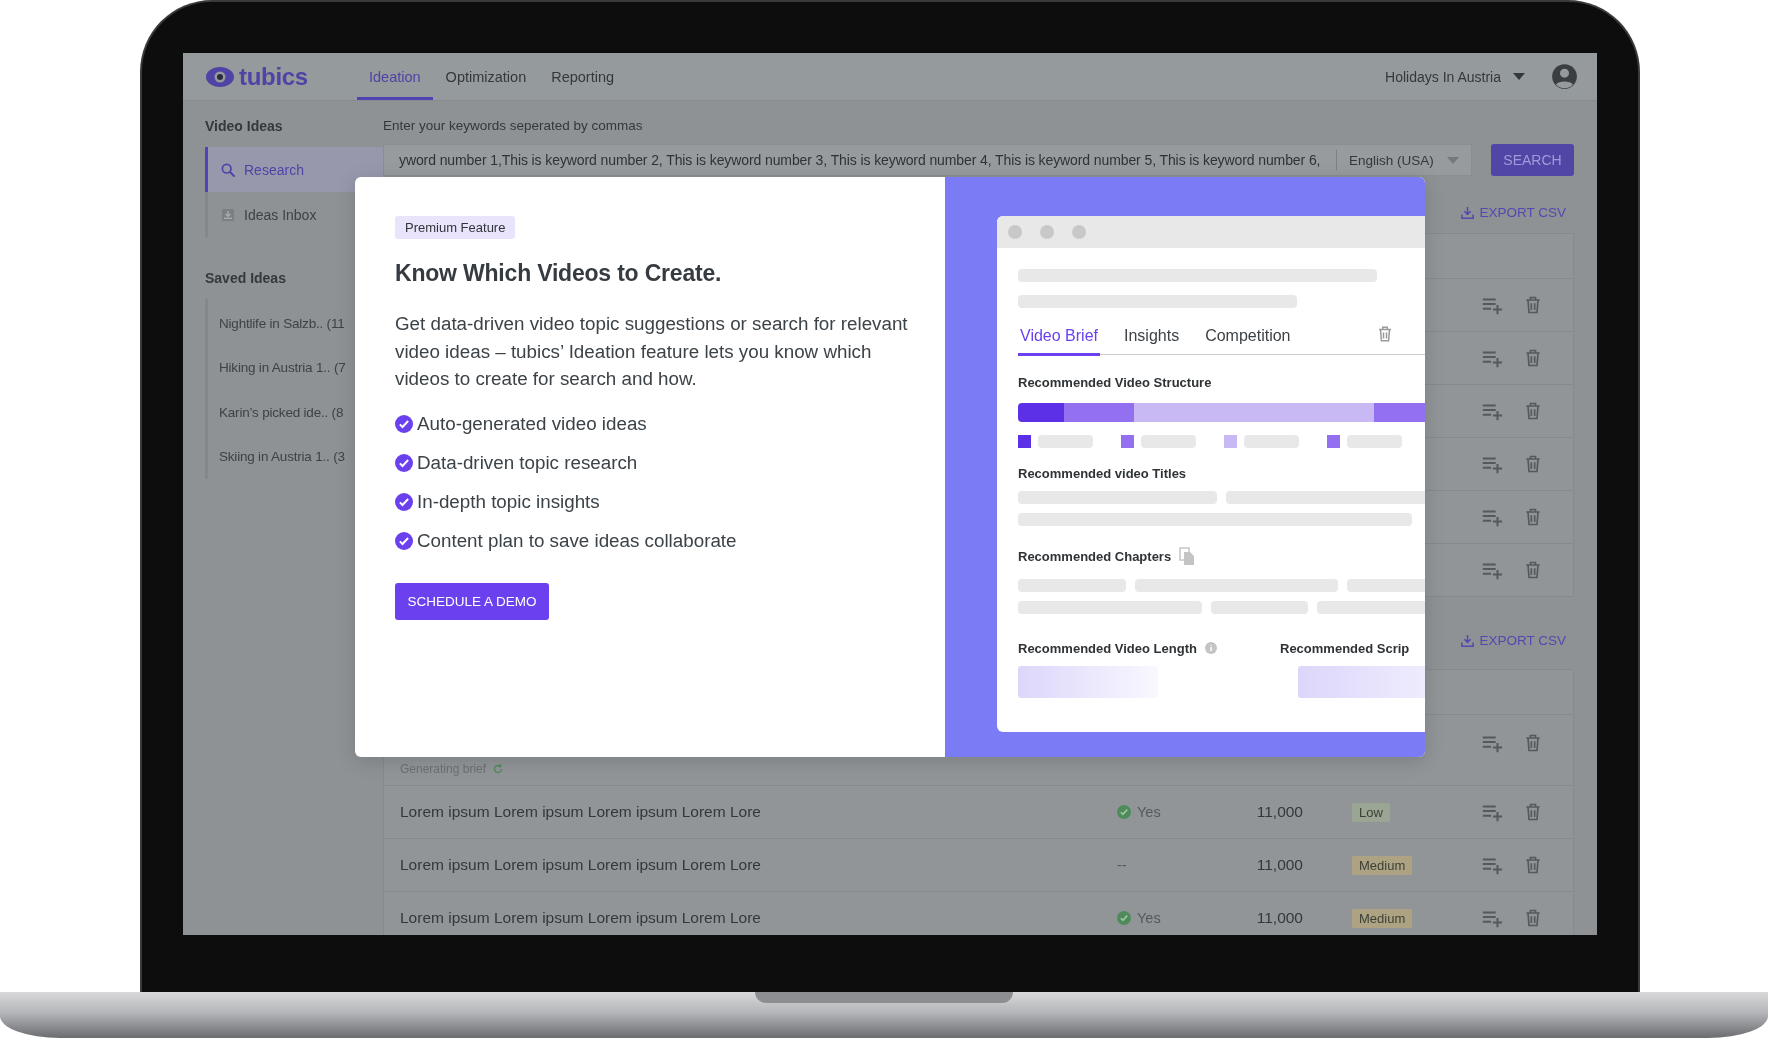  I want to click on refresh-icon, so click(498, 769).